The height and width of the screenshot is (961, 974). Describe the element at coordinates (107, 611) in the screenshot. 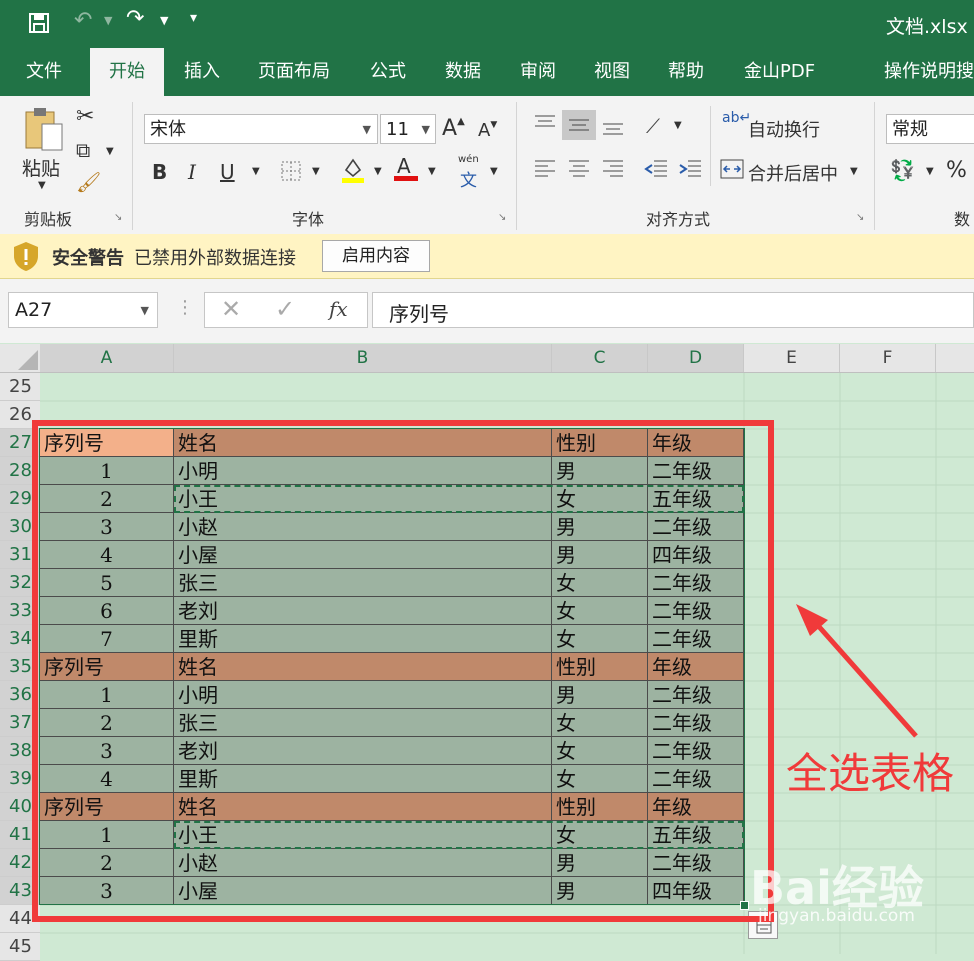

I see `table-cell: 6` at that location.